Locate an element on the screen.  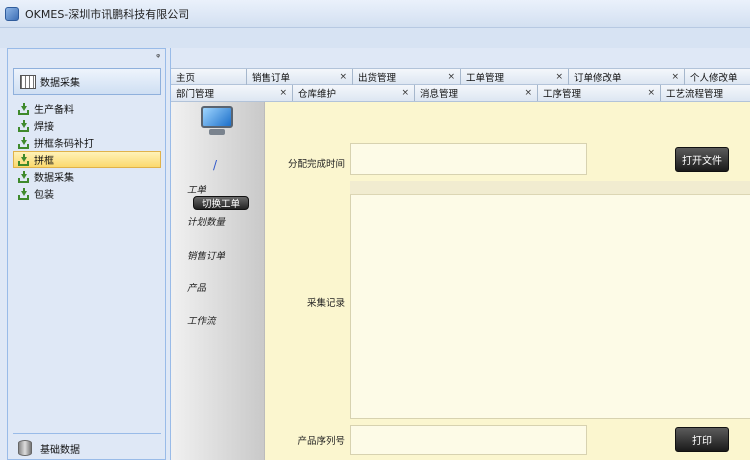
serial-number-input is located at coordinates (468, 440).